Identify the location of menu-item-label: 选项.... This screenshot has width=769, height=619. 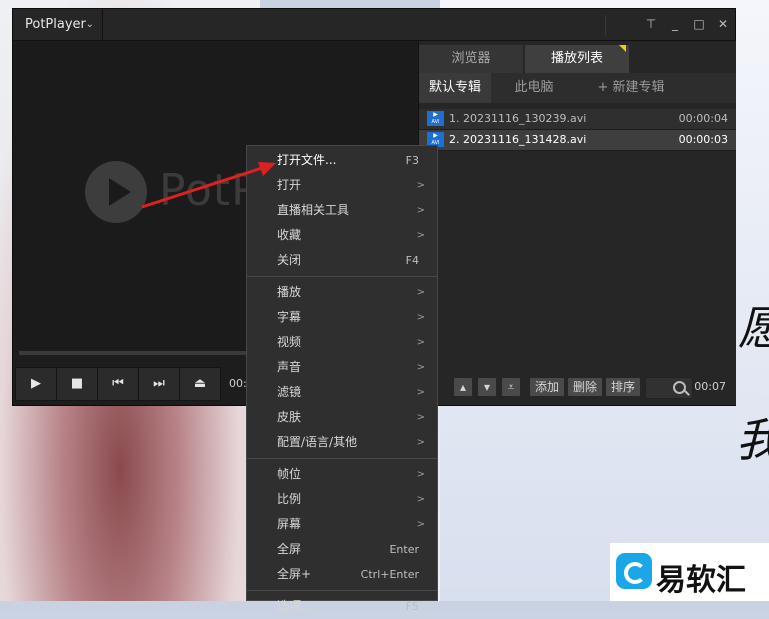
(295, 606).